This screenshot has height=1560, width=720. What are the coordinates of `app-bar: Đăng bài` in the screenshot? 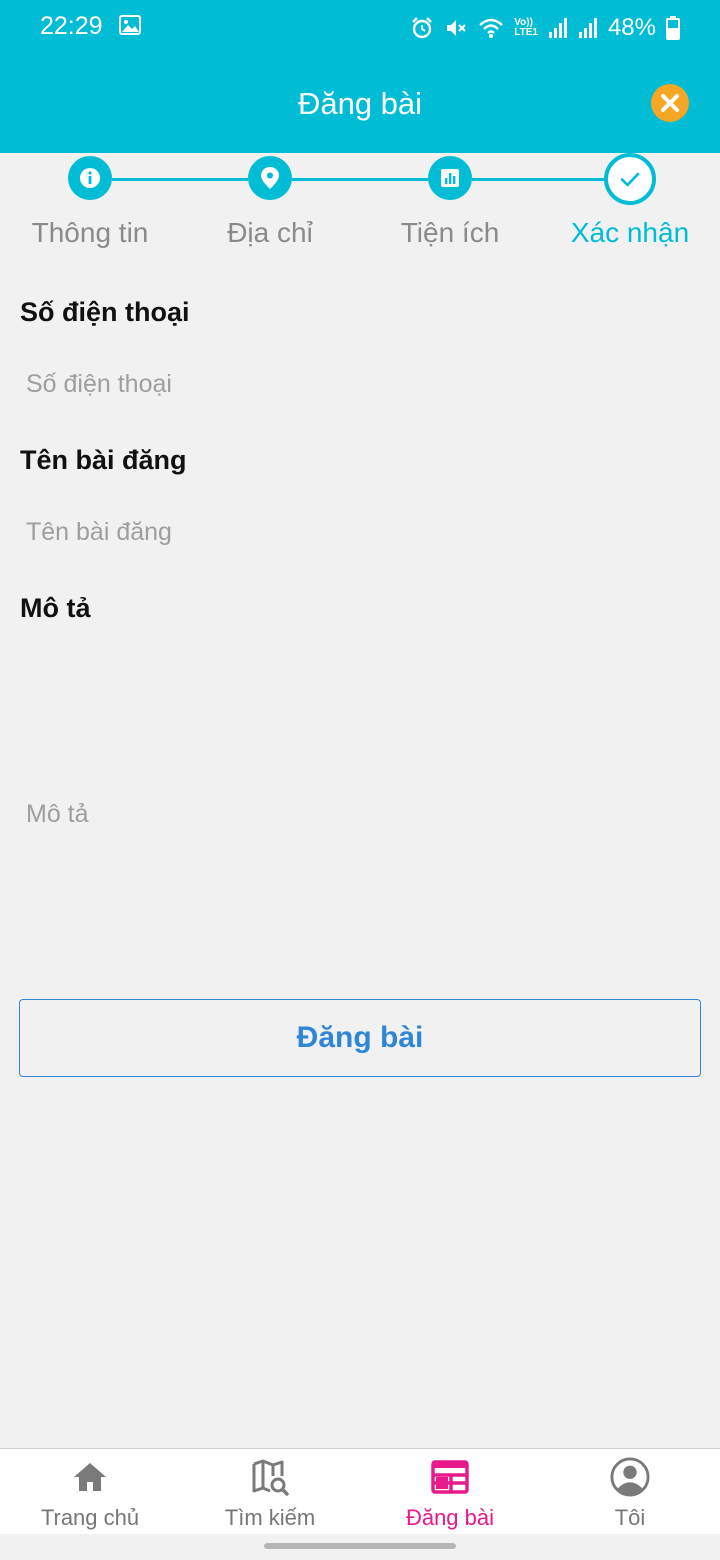 It's located at (360, 102).